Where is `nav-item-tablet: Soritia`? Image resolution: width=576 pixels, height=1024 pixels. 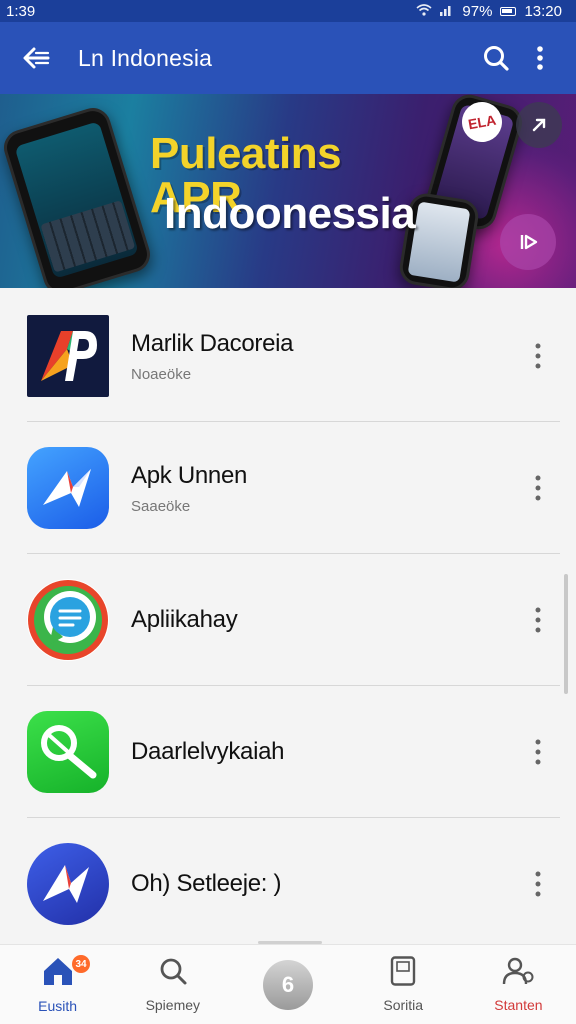 nav-item-tablet: Soritia is located at coordinates (403, 984).